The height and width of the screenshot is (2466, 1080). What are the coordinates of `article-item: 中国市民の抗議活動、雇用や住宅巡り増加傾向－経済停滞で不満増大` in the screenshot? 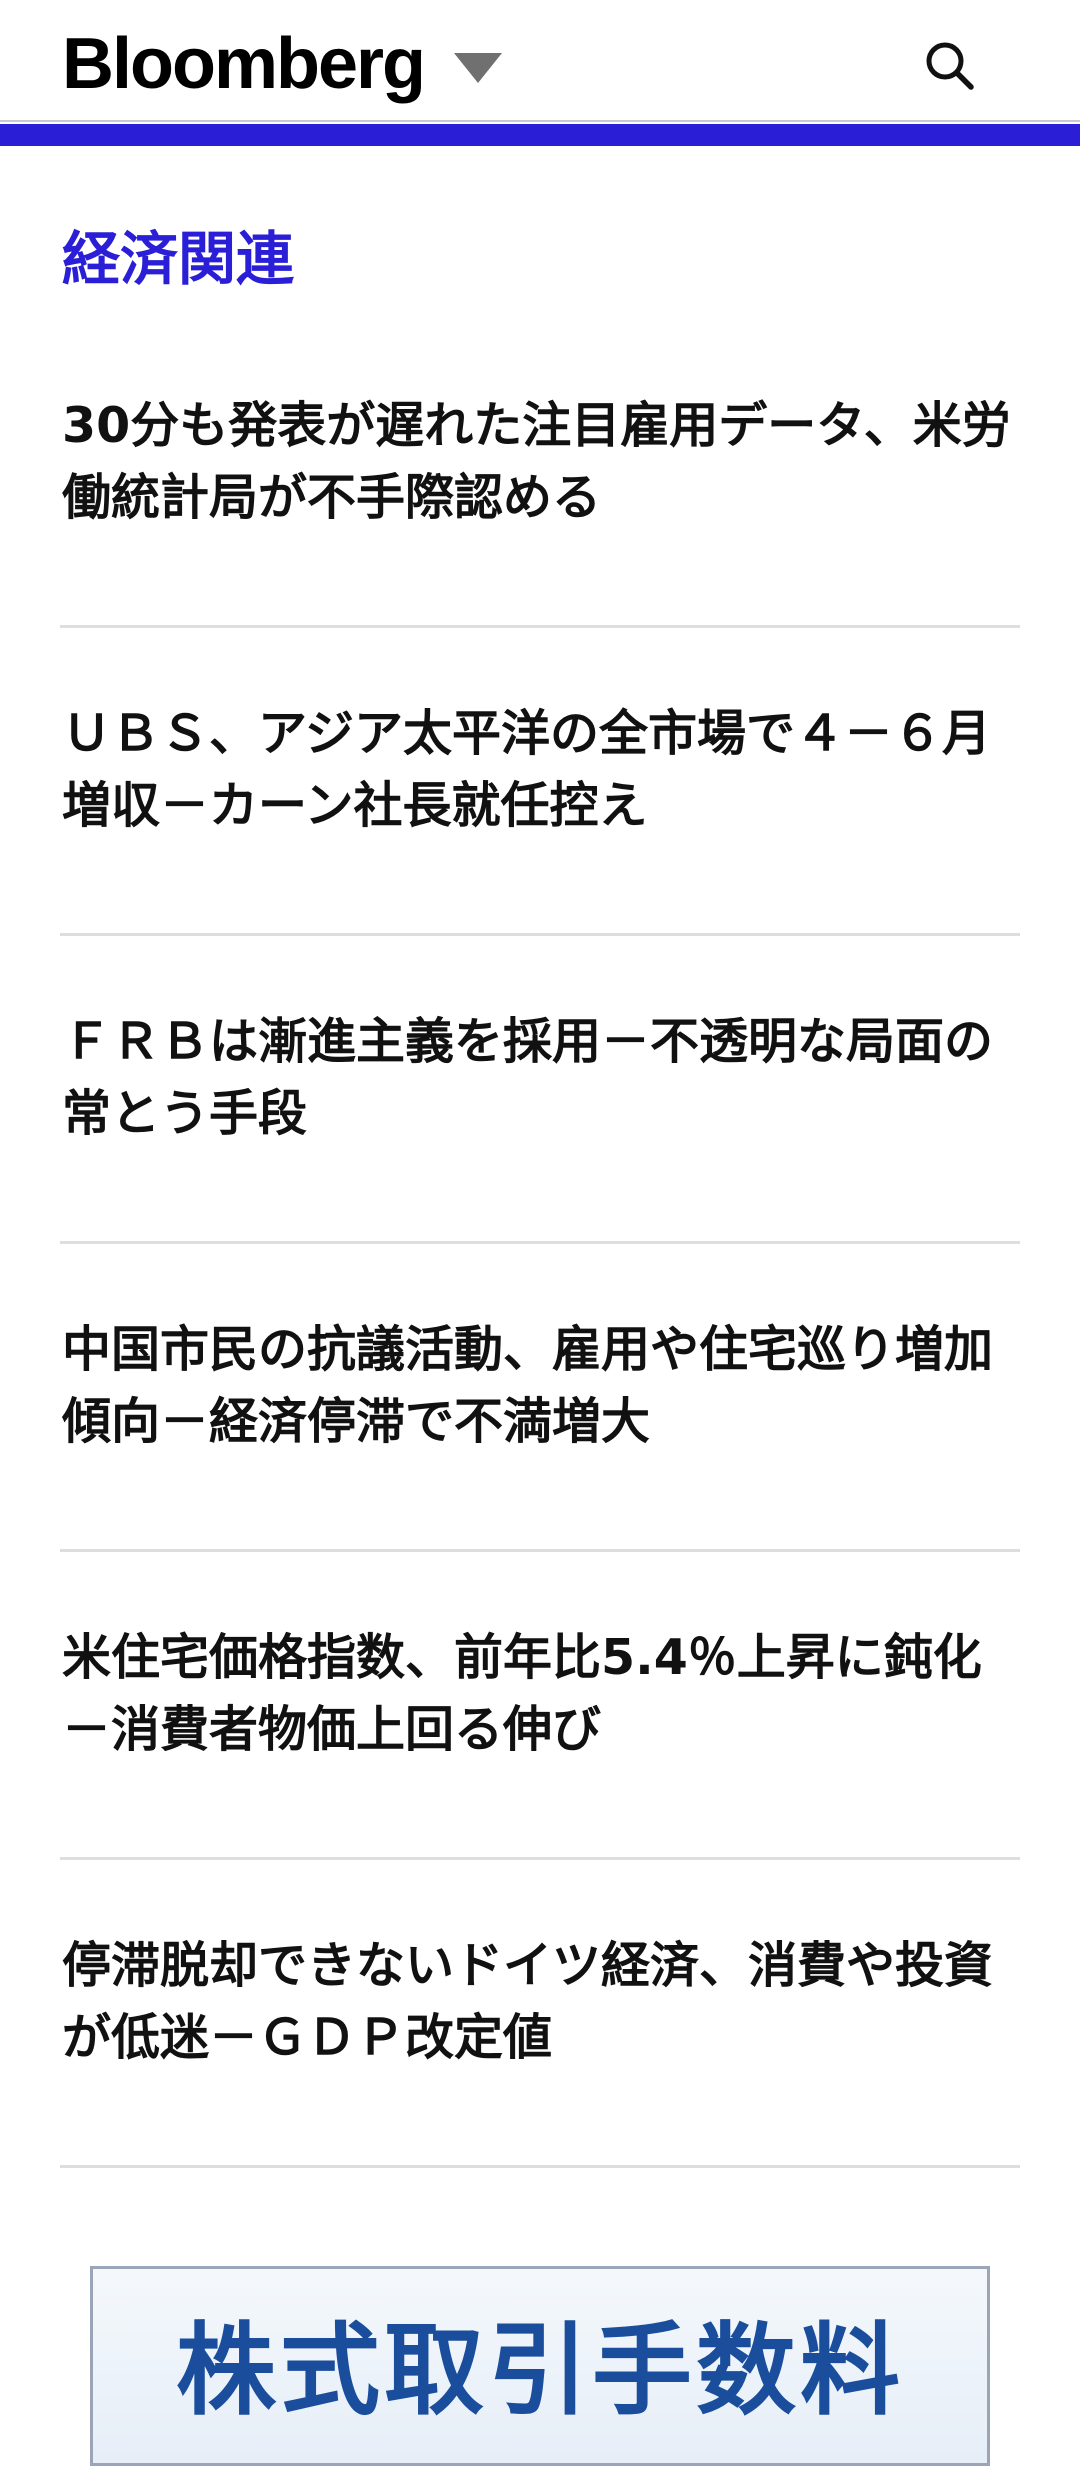 It's located at (540, 1399).